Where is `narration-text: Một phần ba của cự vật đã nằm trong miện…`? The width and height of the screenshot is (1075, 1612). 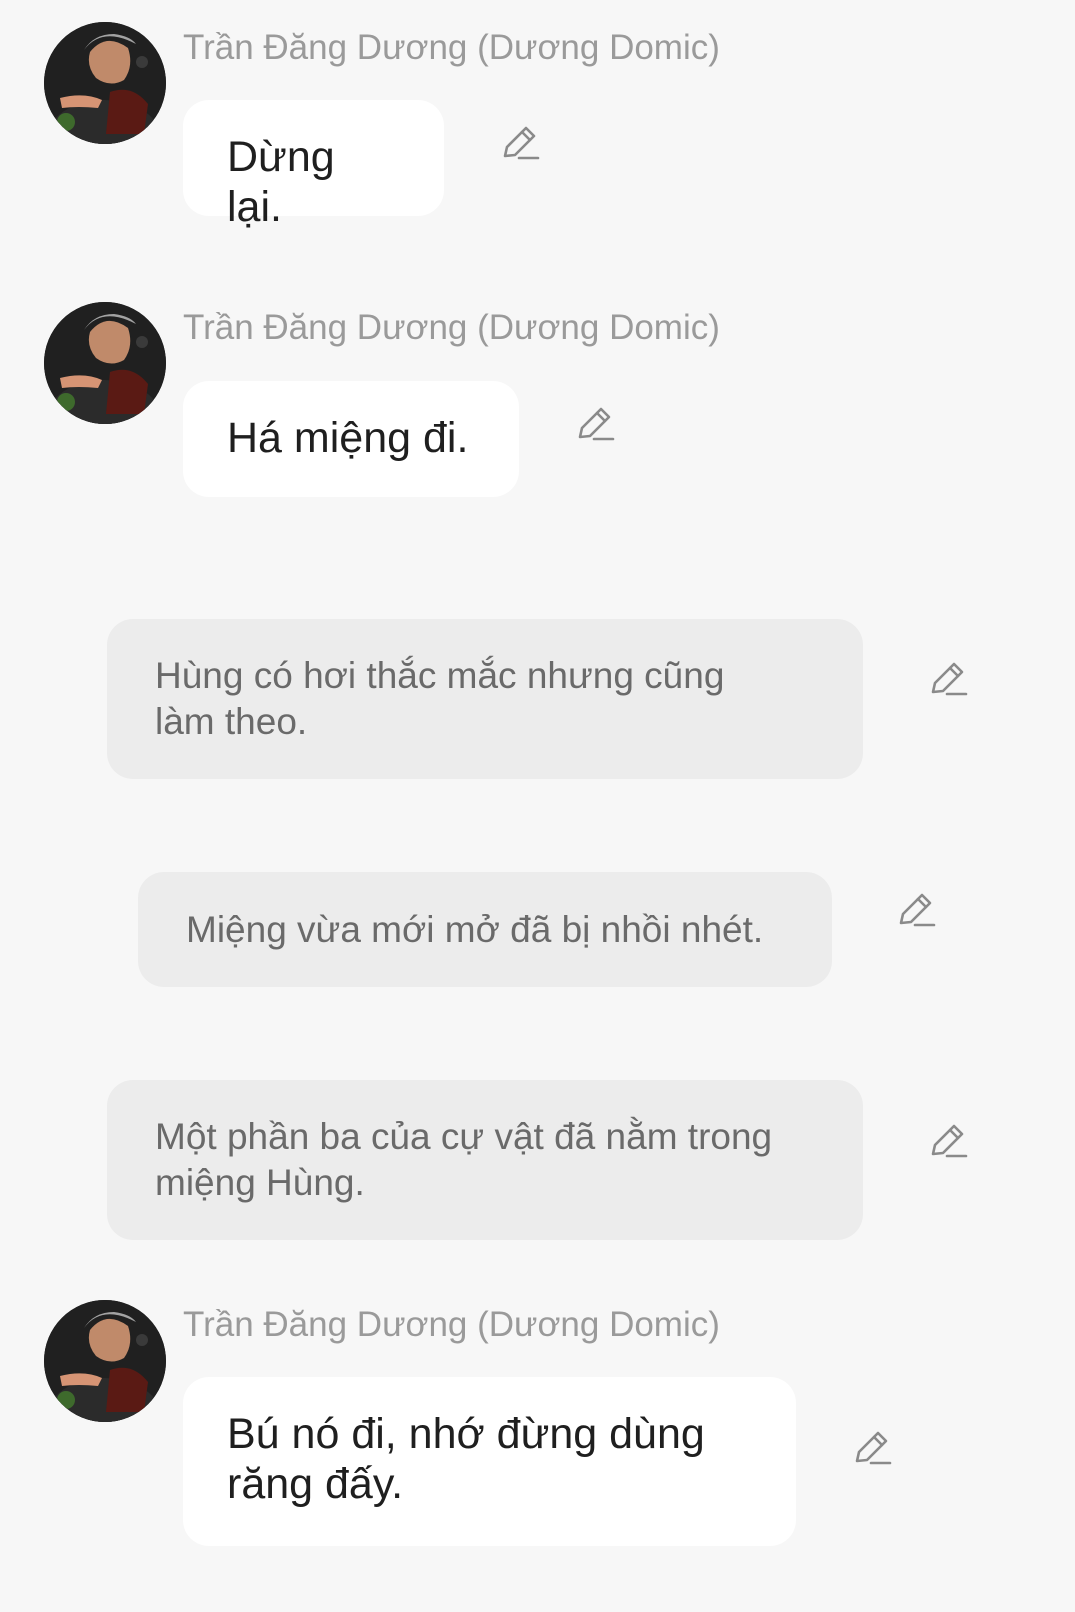
narration-text: Một phần ba của cự vật đã nằm trong miện… is located at coordinates (464, 1159).